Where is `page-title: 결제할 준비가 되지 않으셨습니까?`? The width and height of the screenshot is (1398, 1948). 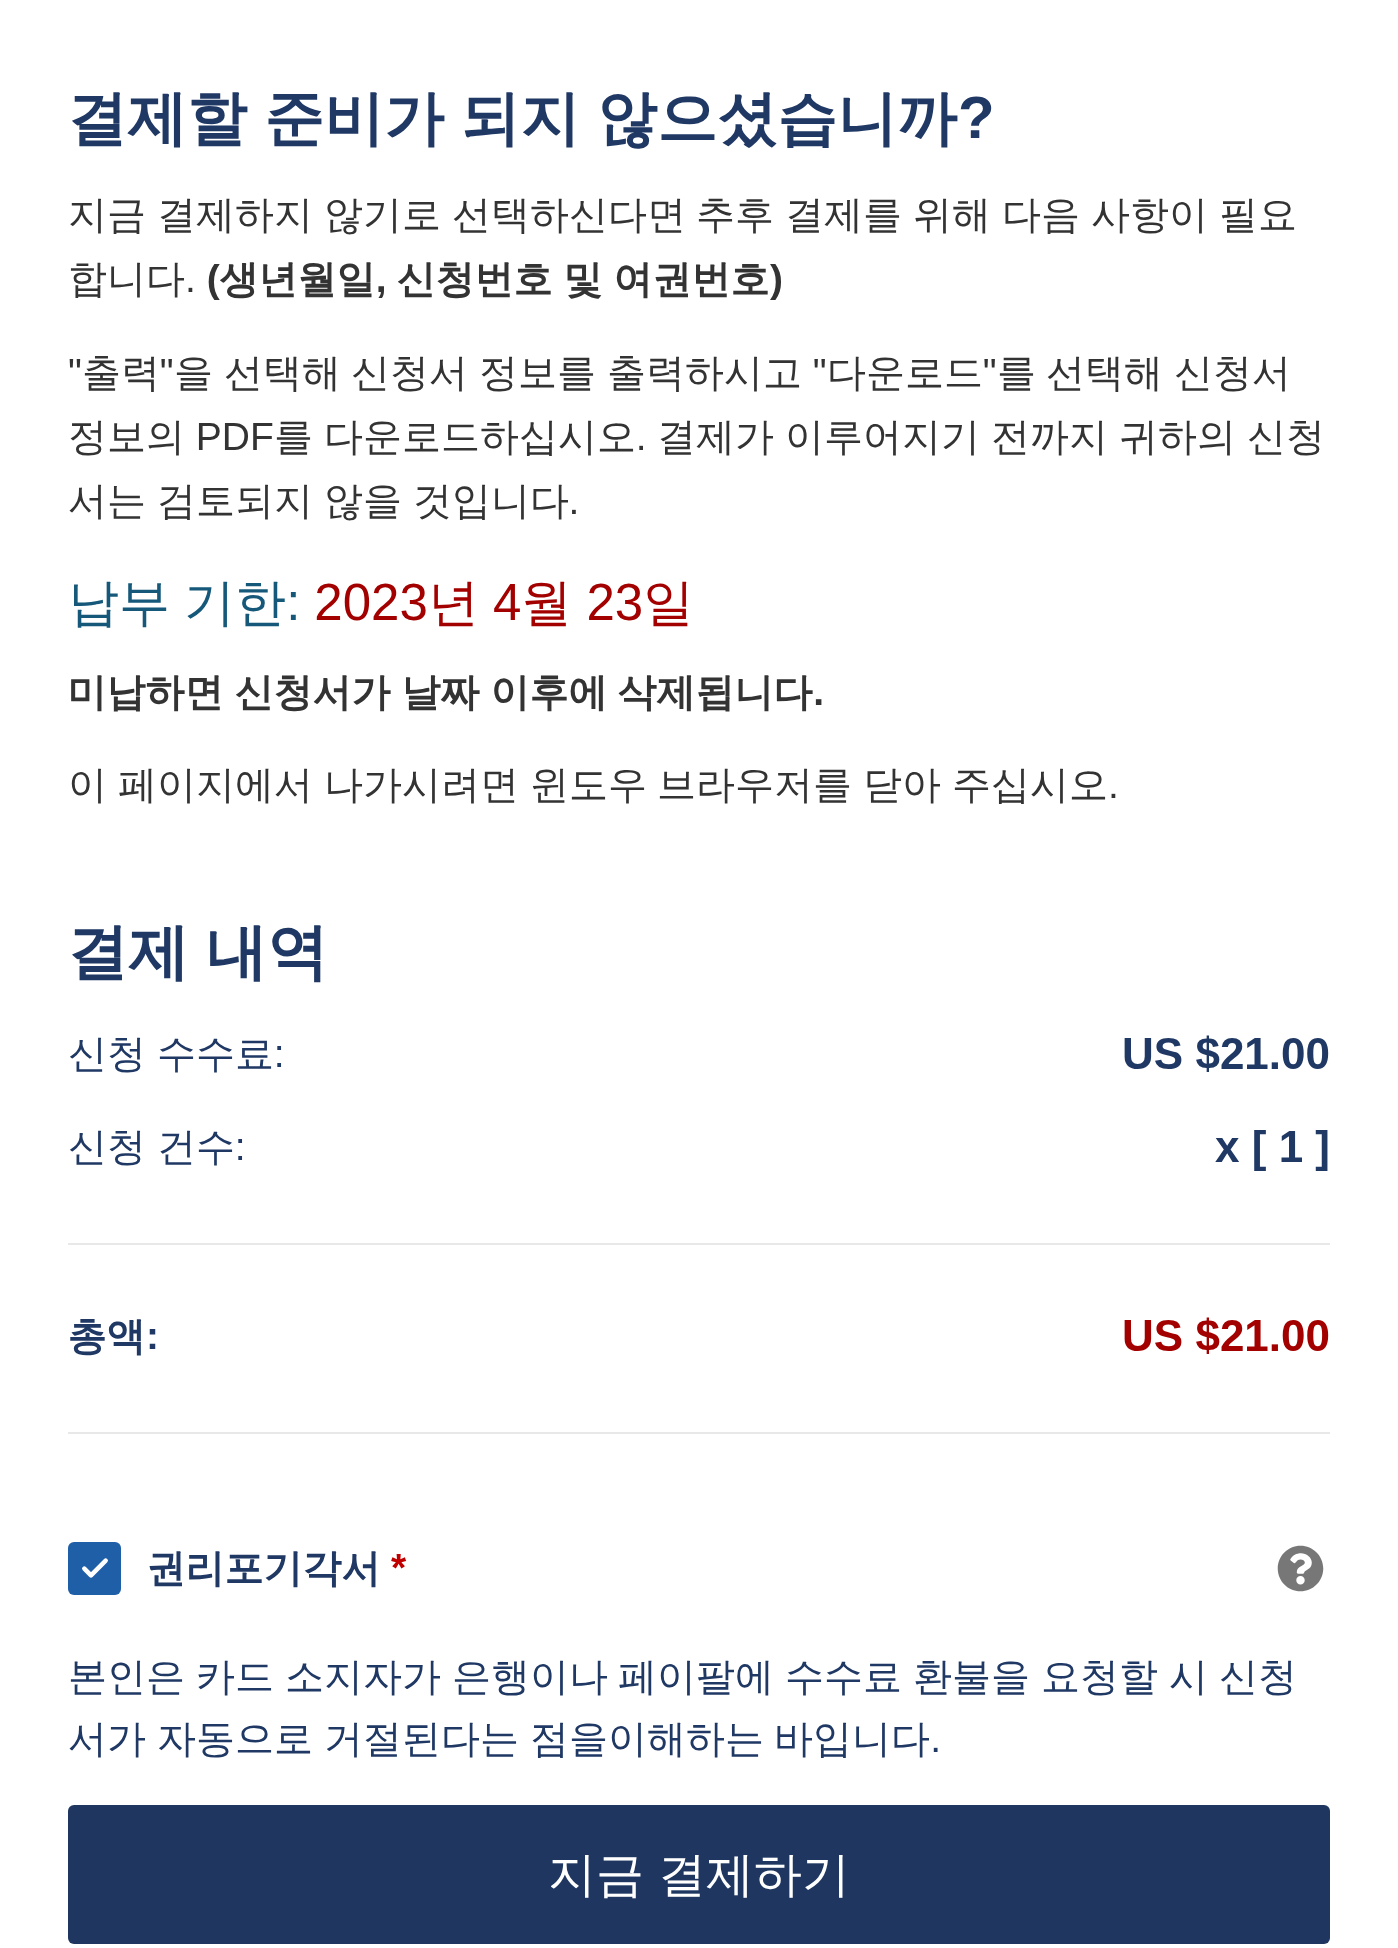 page-title: 결제할 준비가 되지 않으셨습니까? is located at coordinates (532, 118).